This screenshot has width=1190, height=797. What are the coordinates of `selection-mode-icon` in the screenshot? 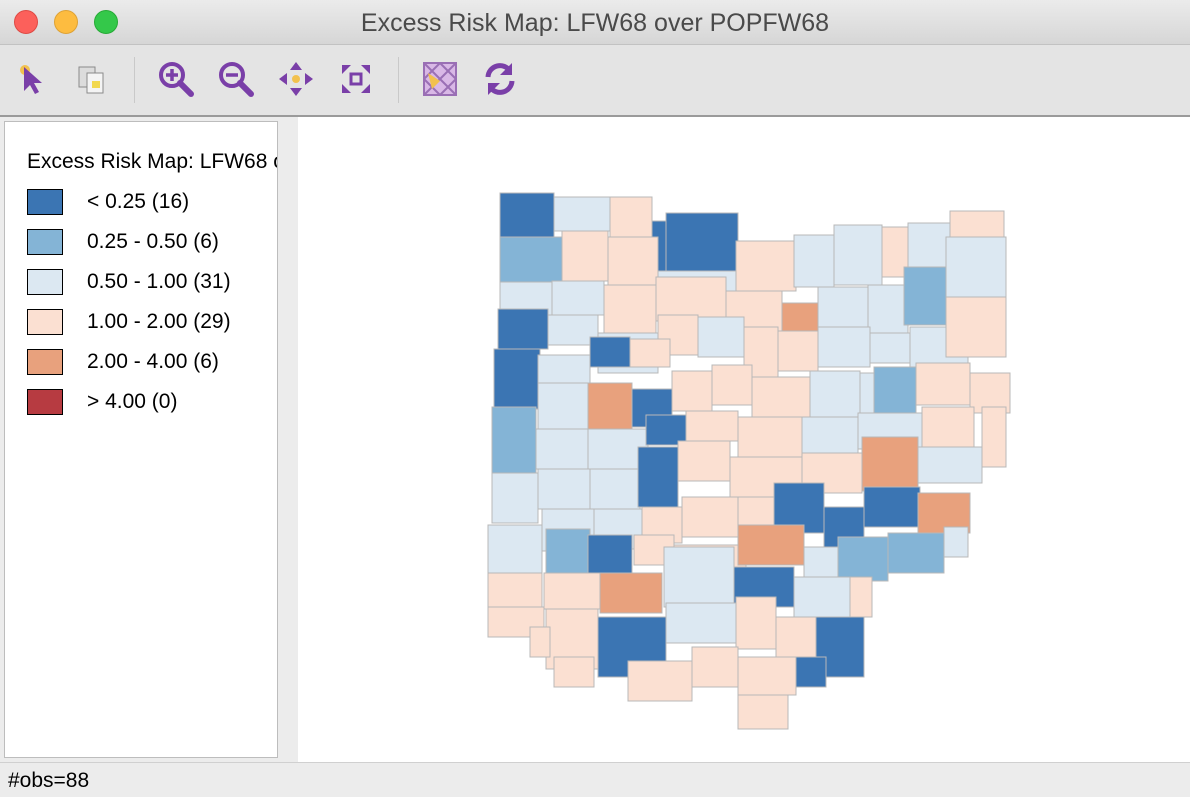 It's located at (440, 79).